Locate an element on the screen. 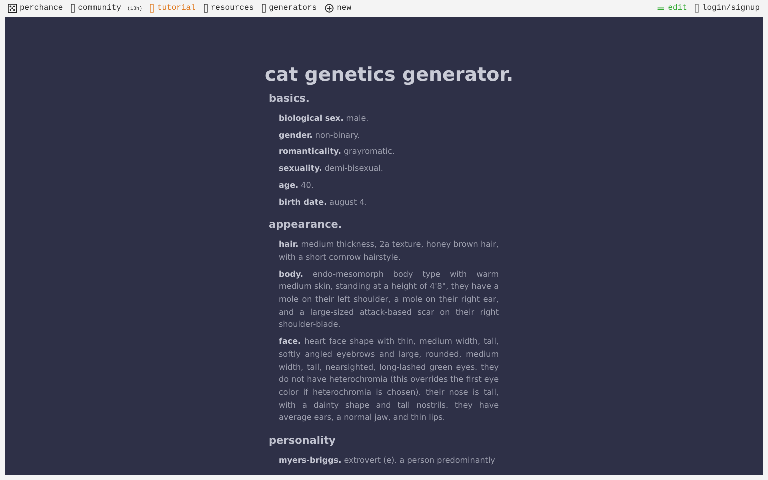 Image resolution: width=768 pixels, height=480 pixels. attribute-text: romanticality. grayromatic. is located at coordinates (337, 152).